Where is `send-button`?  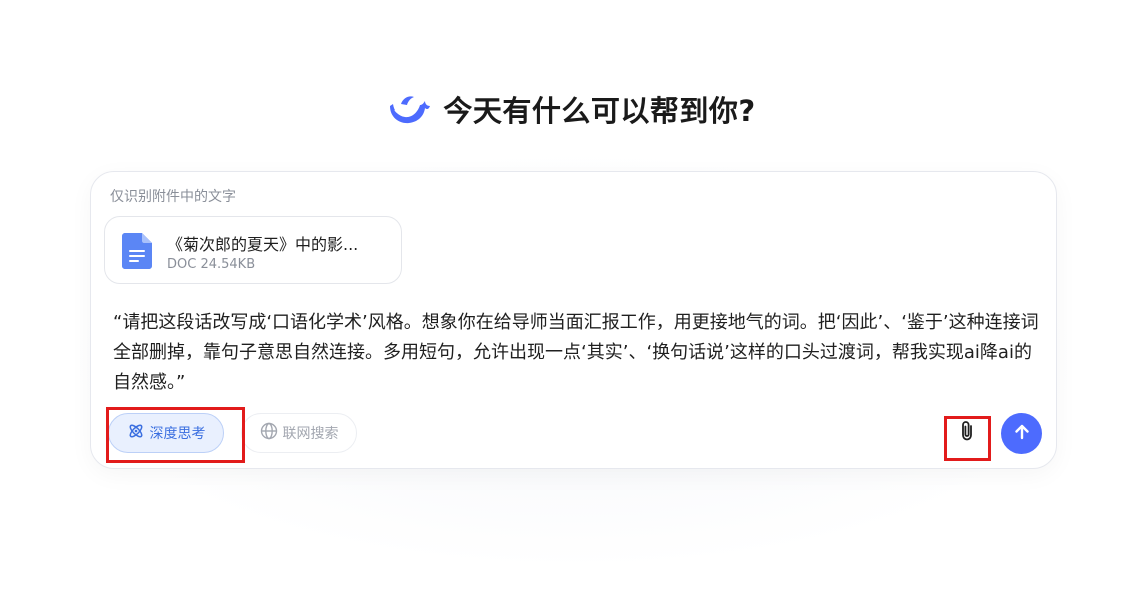
send-button is located at coordinates (1021, 433).